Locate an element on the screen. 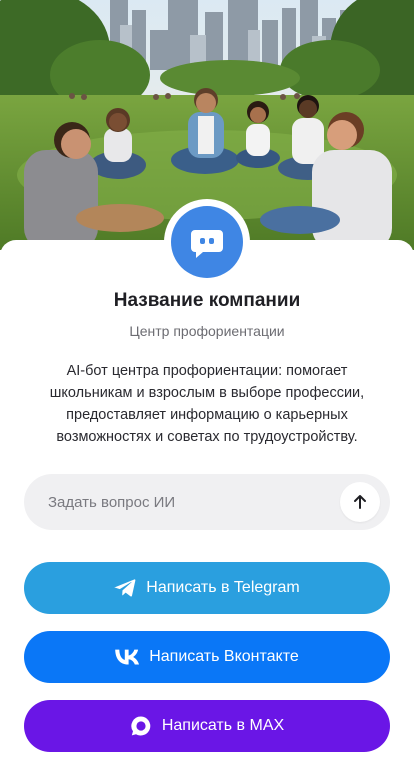  avatar-circle is located at coordinates (207, 242).